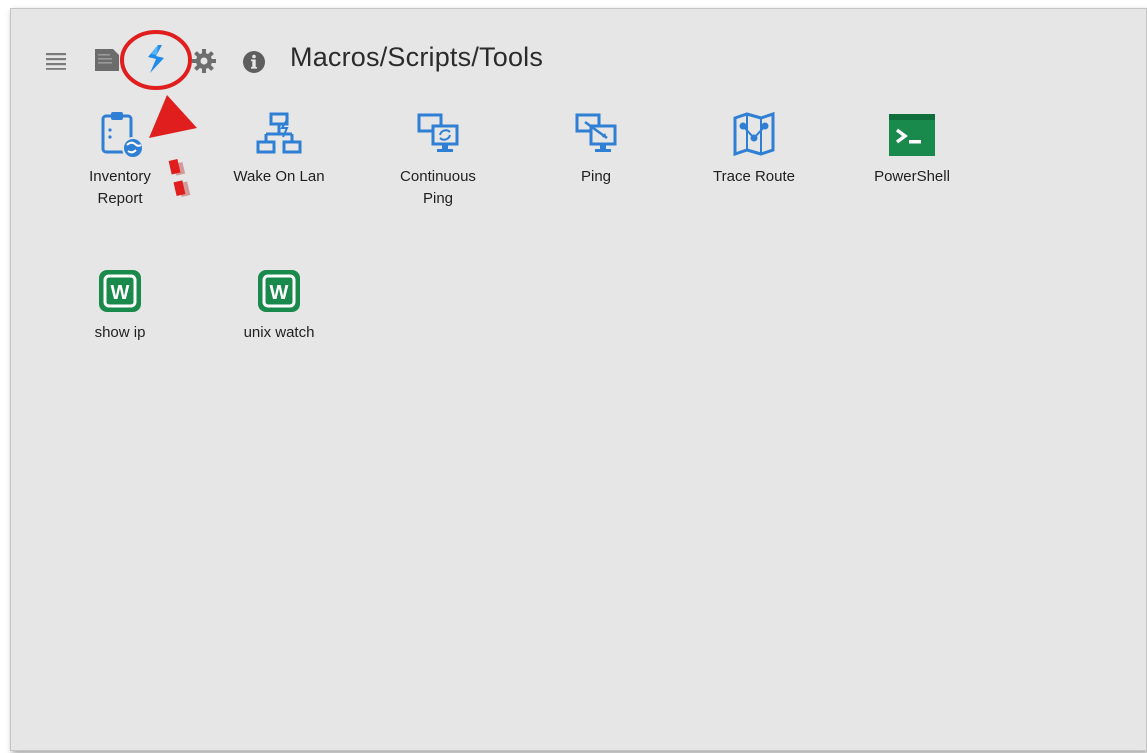 The image size is (1147, 753). I want to click on inventory-report-icon, so click(120, 135).